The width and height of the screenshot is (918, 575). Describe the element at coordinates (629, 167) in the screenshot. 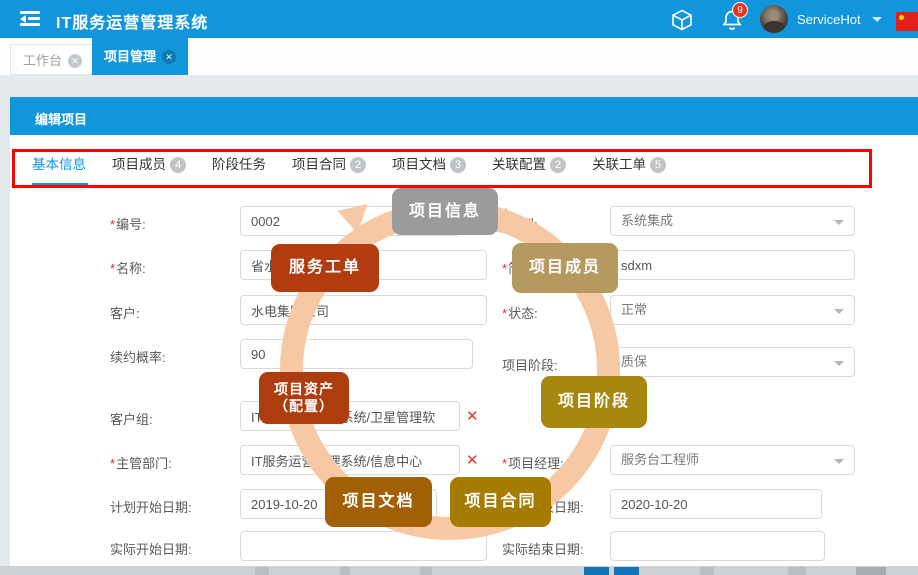

I see `tab-related-tickets: 关联工单 5` at that location.